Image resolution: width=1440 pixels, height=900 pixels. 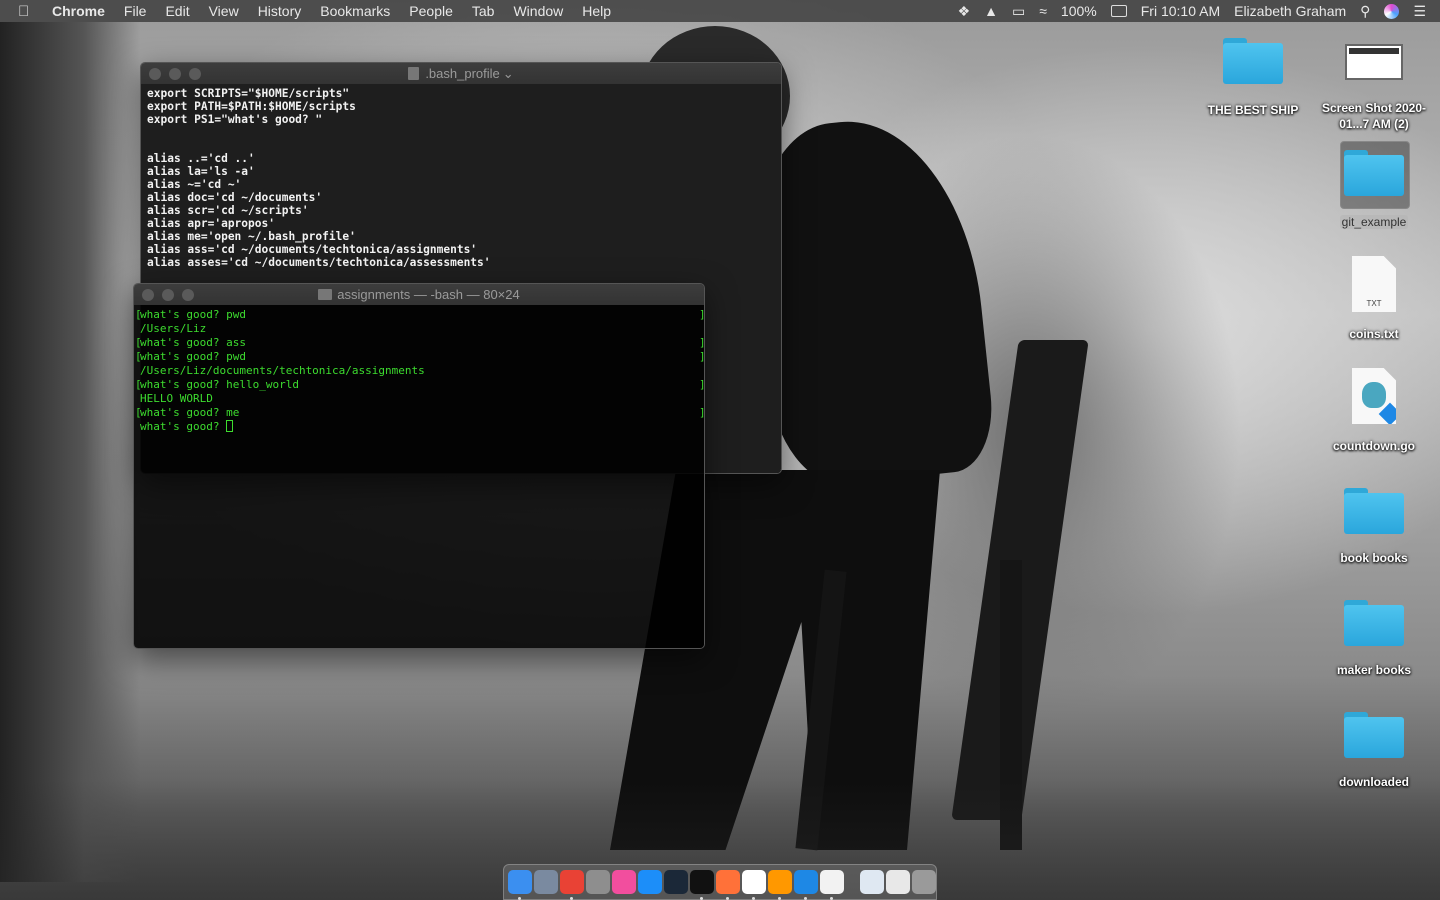 I want to click on battery-percent: 100%, so click(x=1079, y=11).